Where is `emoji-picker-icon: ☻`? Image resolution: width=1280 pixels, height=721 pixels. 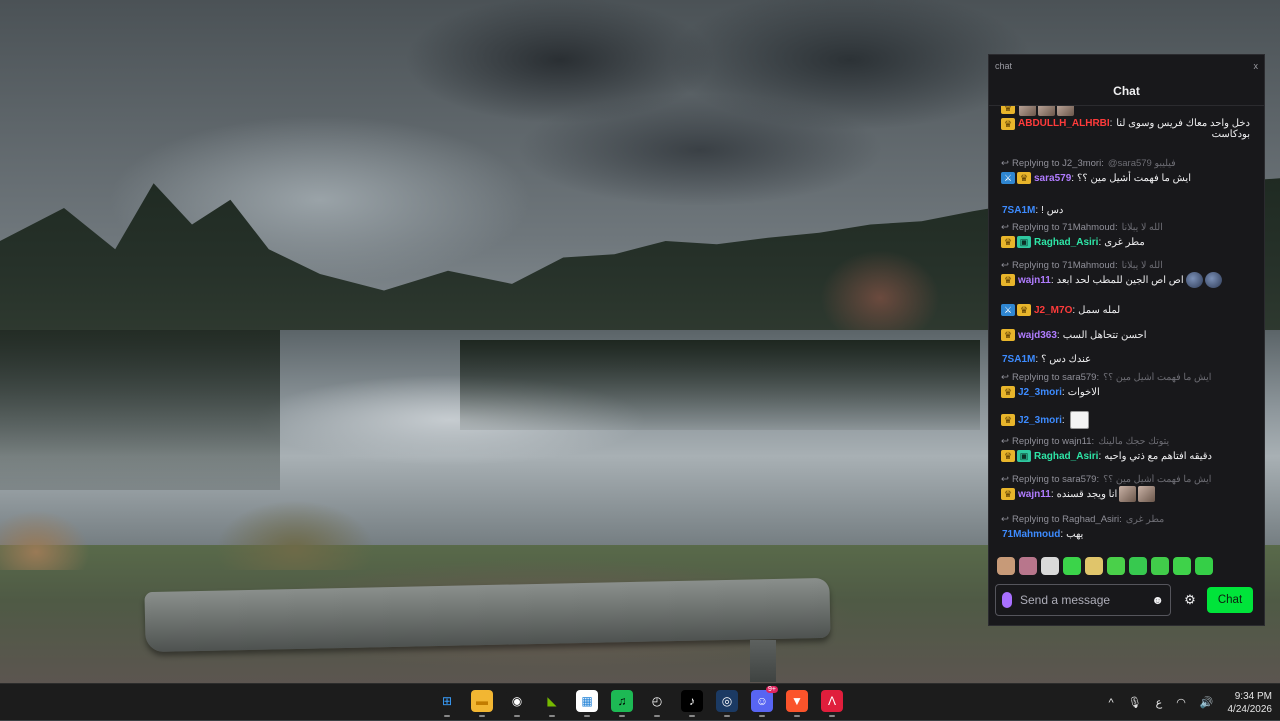 emoji-picker-icon: ☻ is located at coordinates (1157, 600).